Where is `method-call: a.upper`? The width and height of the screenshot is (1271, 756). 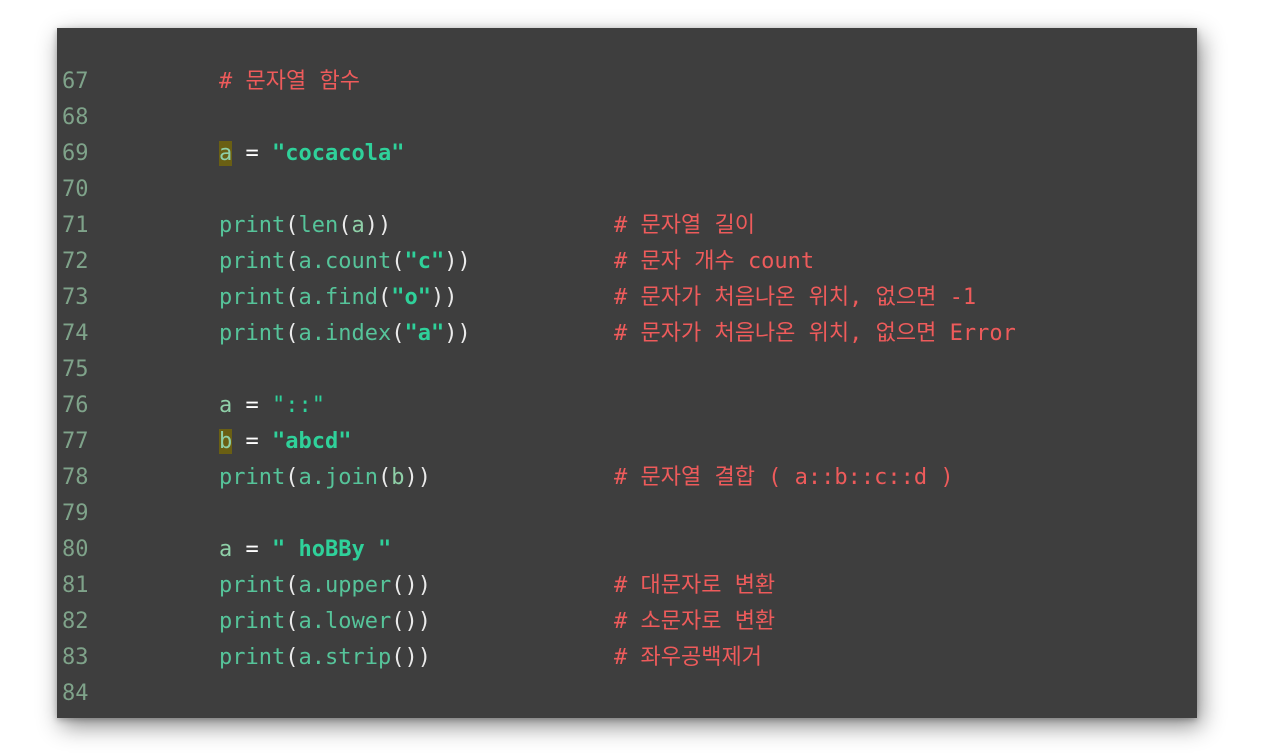 method-call: a.upper is located at coordinates (345, 585).